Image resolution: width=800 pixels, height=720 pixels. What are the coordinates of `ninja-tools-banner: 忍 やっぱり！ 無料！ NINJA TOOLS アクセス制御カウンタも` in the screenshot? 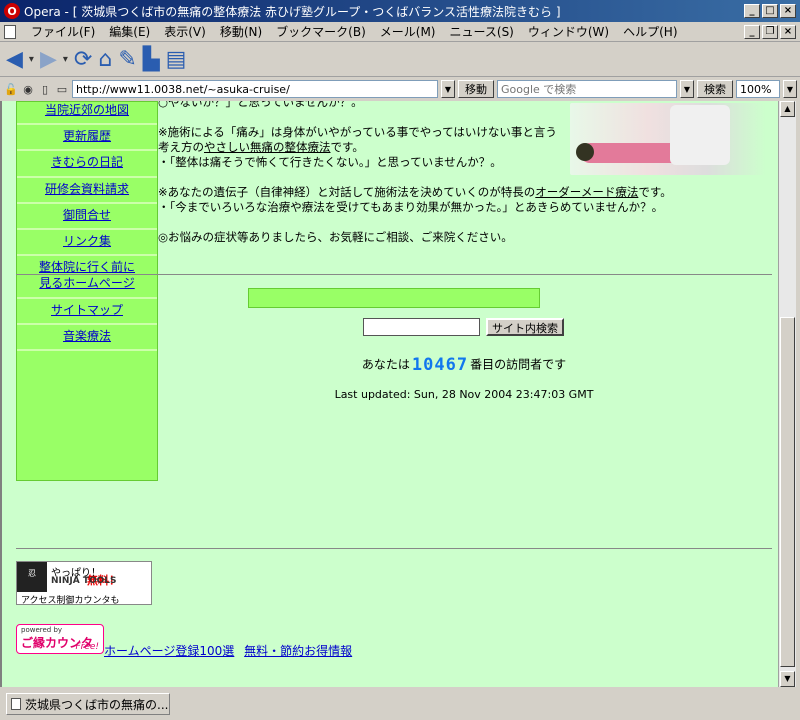 It's located at (84, 583).